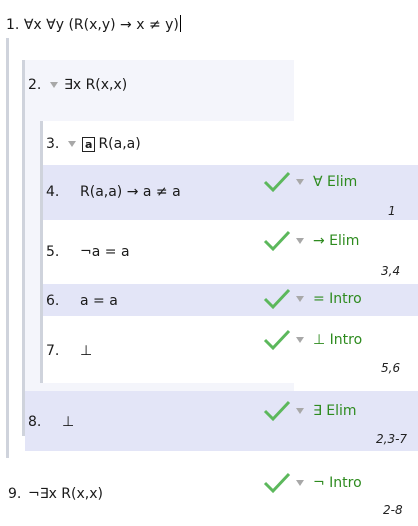  I want to click on rule-label: → Elim, so click(336, 241).